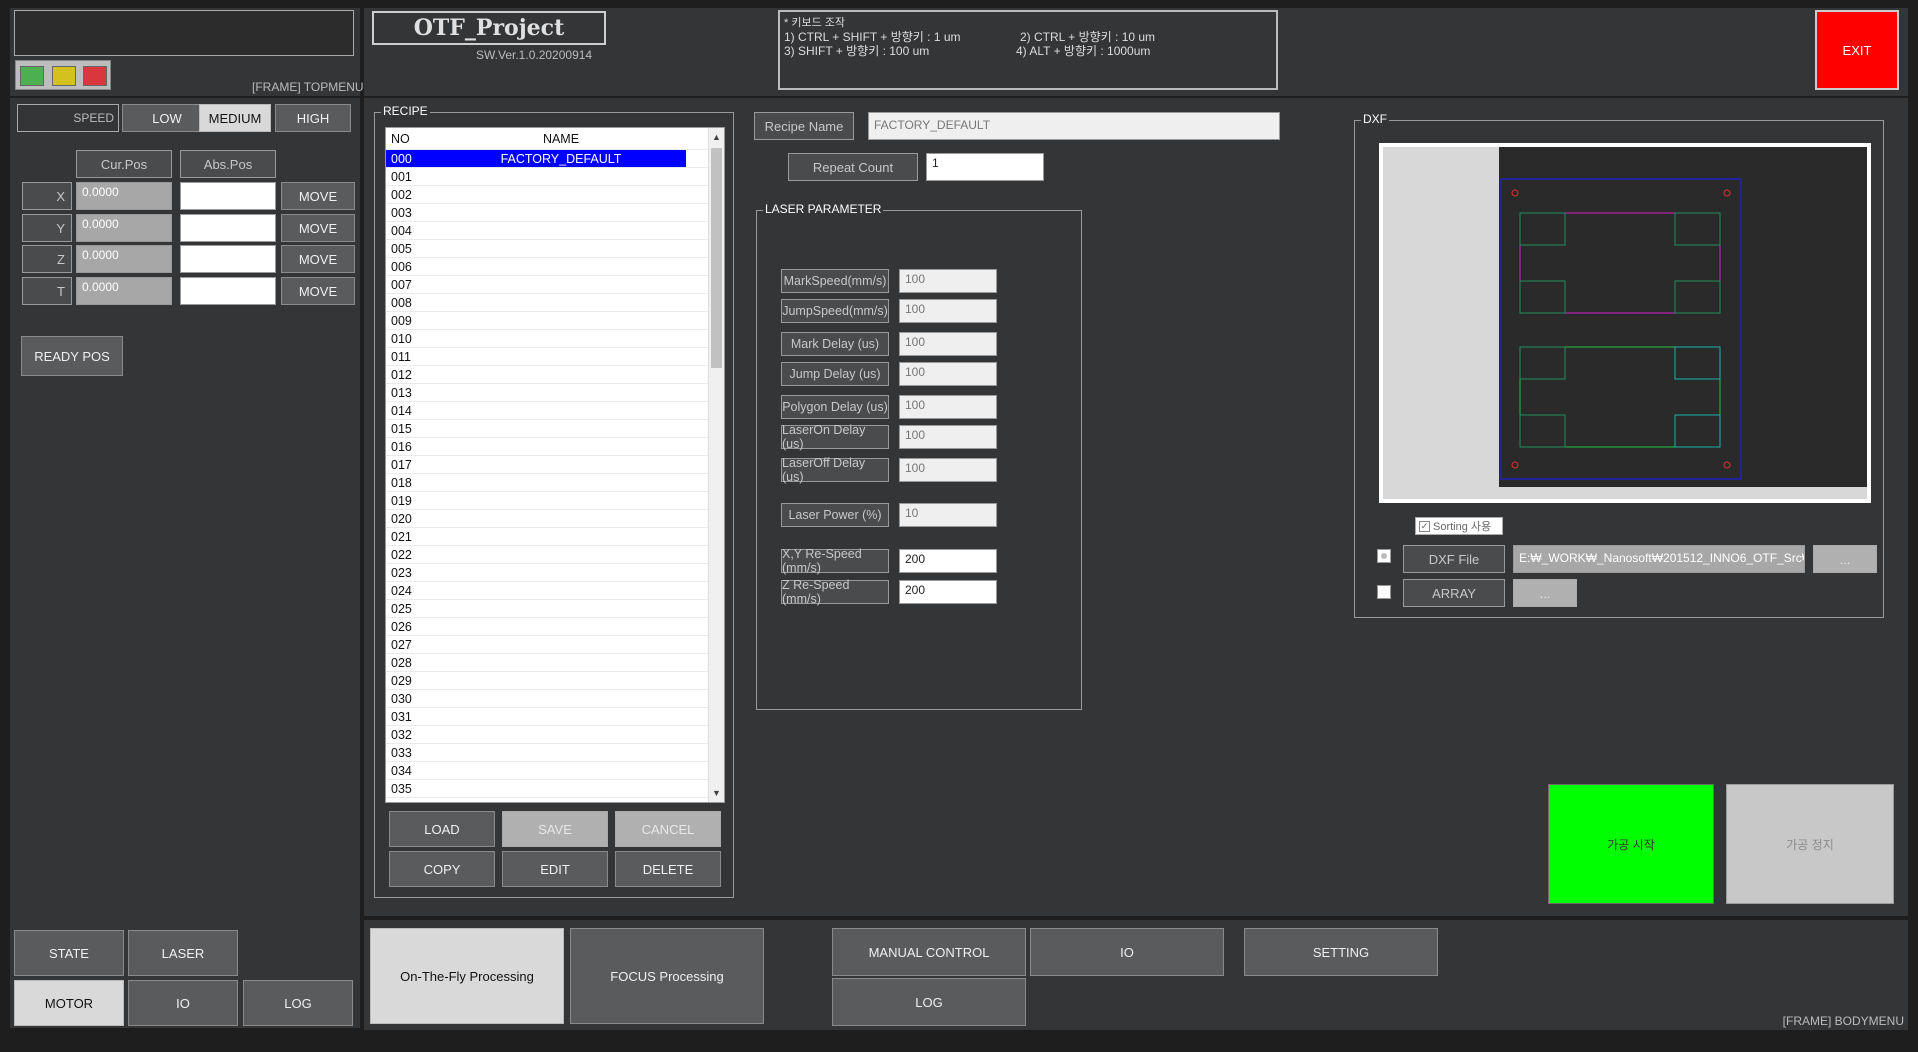  What do you see at coordinates (716, 258) in the screenshot?
I see `scroll-thumb` at bounding box center [716, 258].